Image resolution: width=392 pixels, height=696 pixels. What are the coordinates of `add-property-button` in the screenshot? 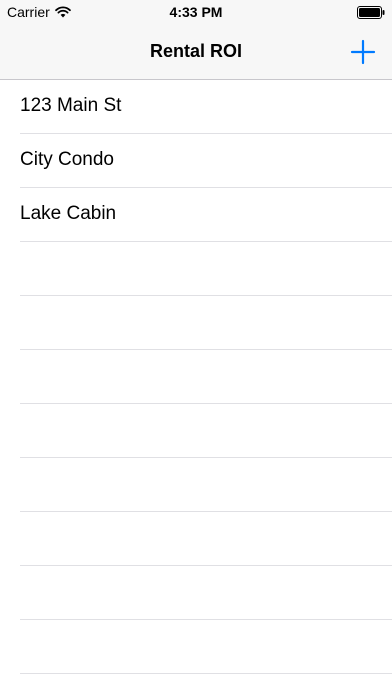 It's located at (363, 52).